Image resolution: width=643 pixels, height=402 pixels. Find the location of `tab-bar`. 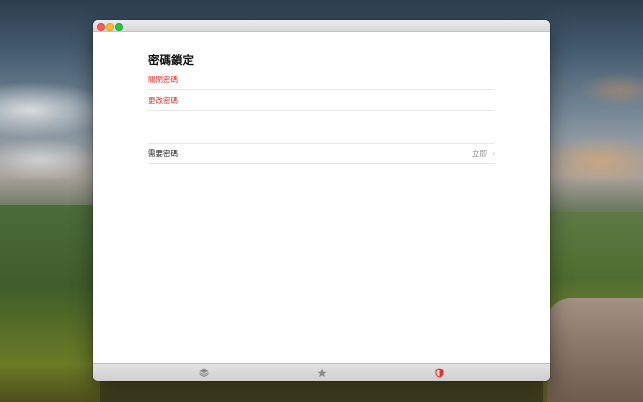

tab-bar is located at coordinates (321, 372).